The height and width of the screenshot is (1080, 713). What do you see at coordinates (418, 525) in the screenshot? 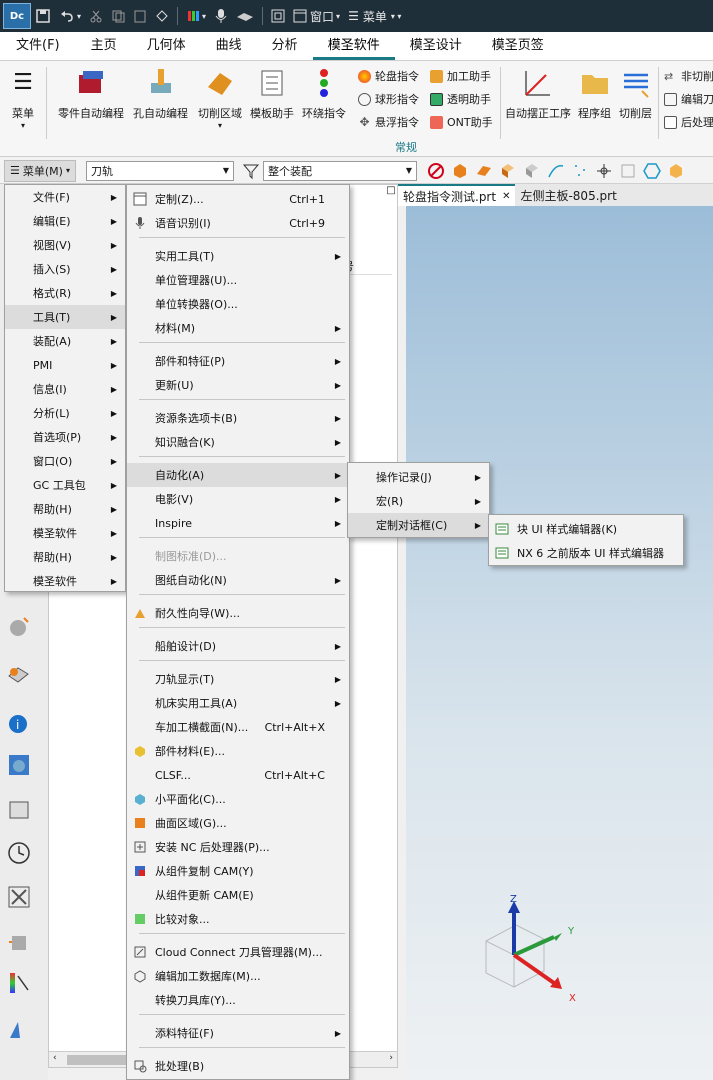
I see `menu-item-custom-dialog: 定制对话框(C) ▶` at bounding box center [418, 525].